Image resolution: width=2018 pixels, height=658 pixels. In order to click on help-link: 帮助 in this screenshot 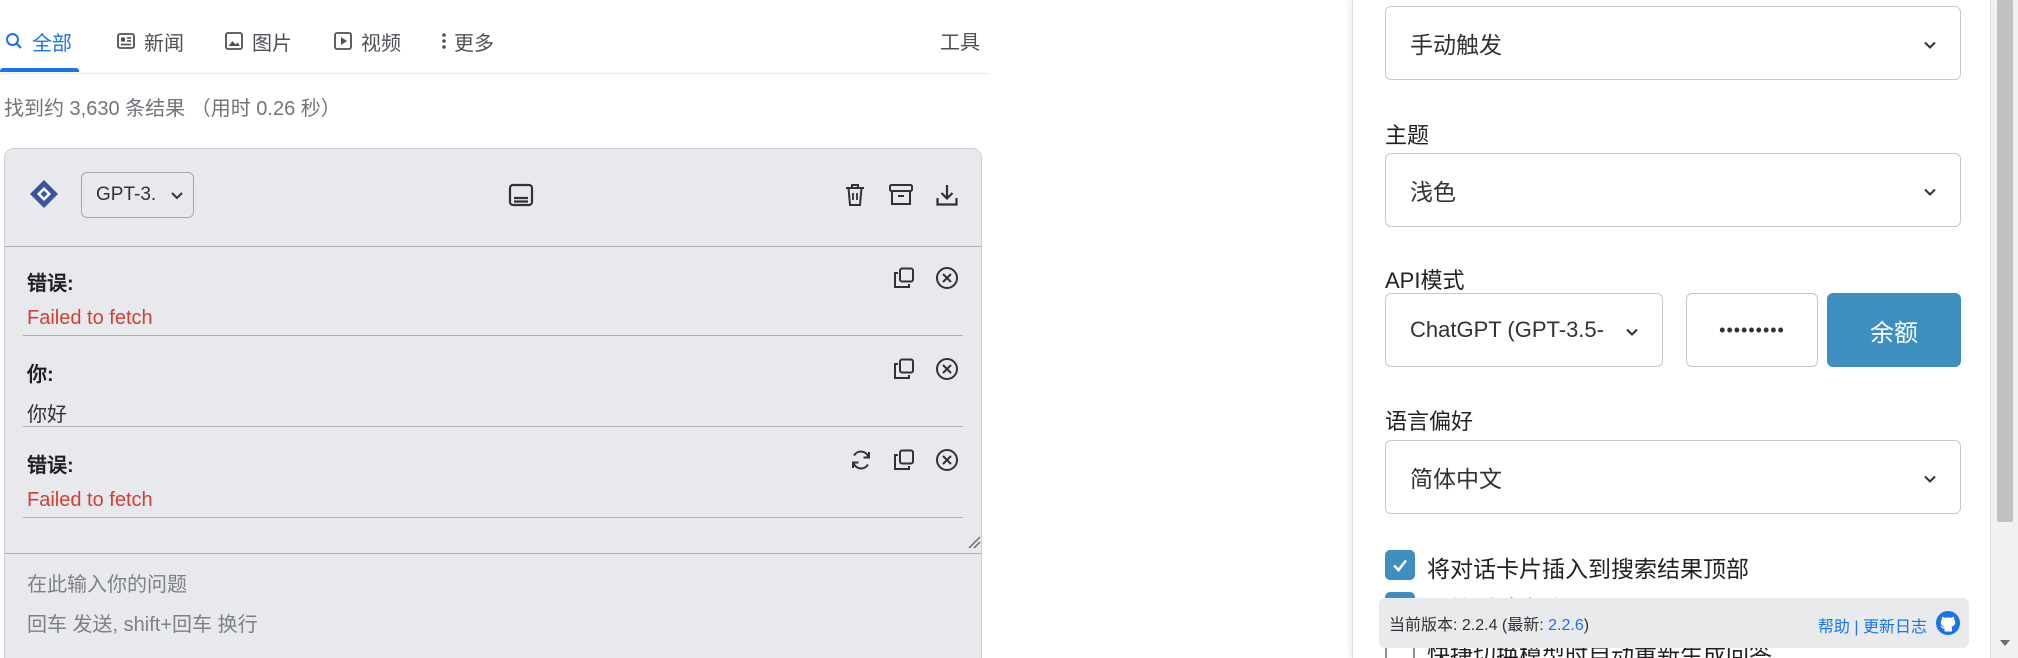, I will do `click(1834, 627)`.